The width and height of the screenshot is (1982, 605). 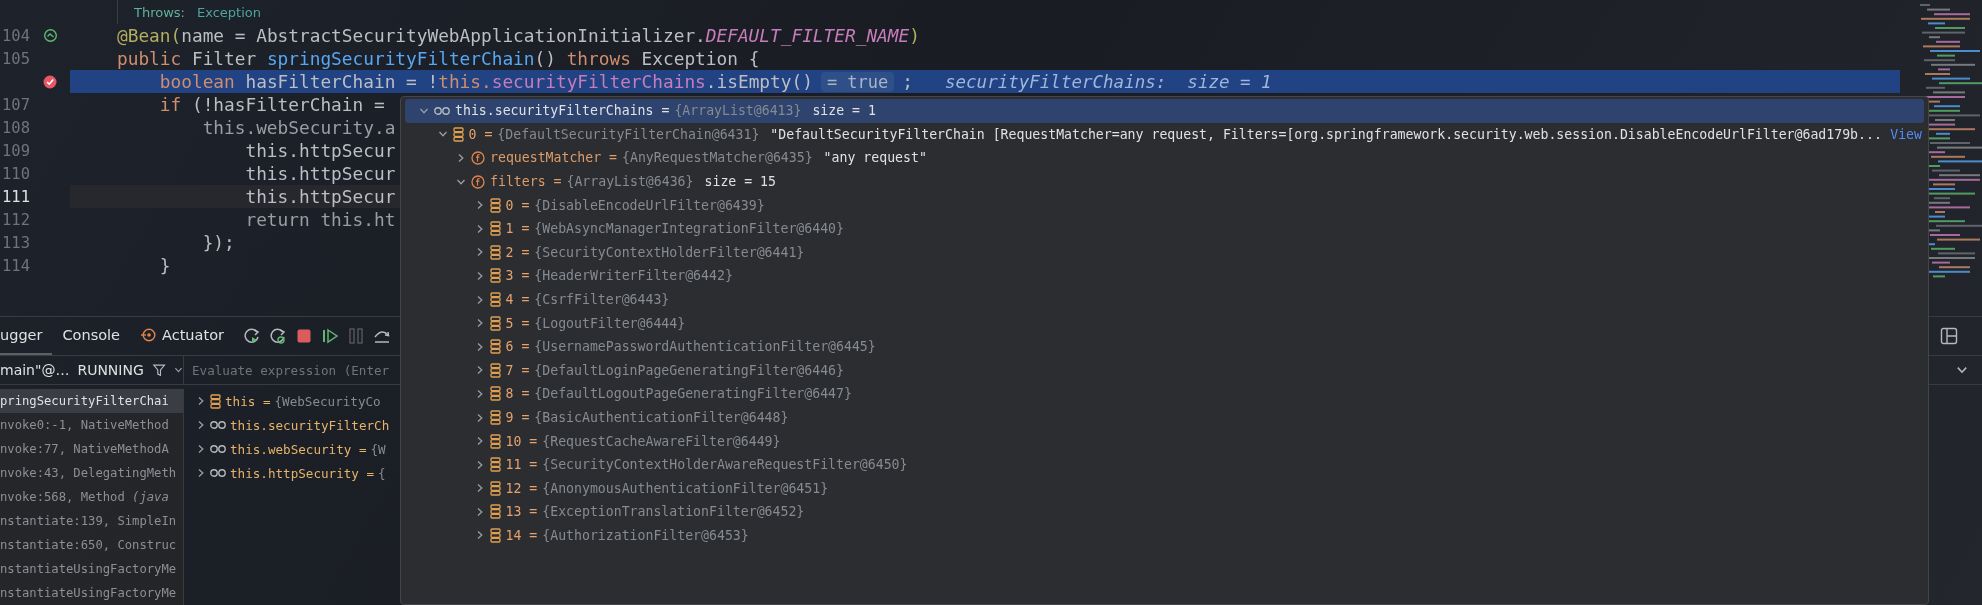 I want to click on variable-name: 6 =, so click(x=517, y=347).